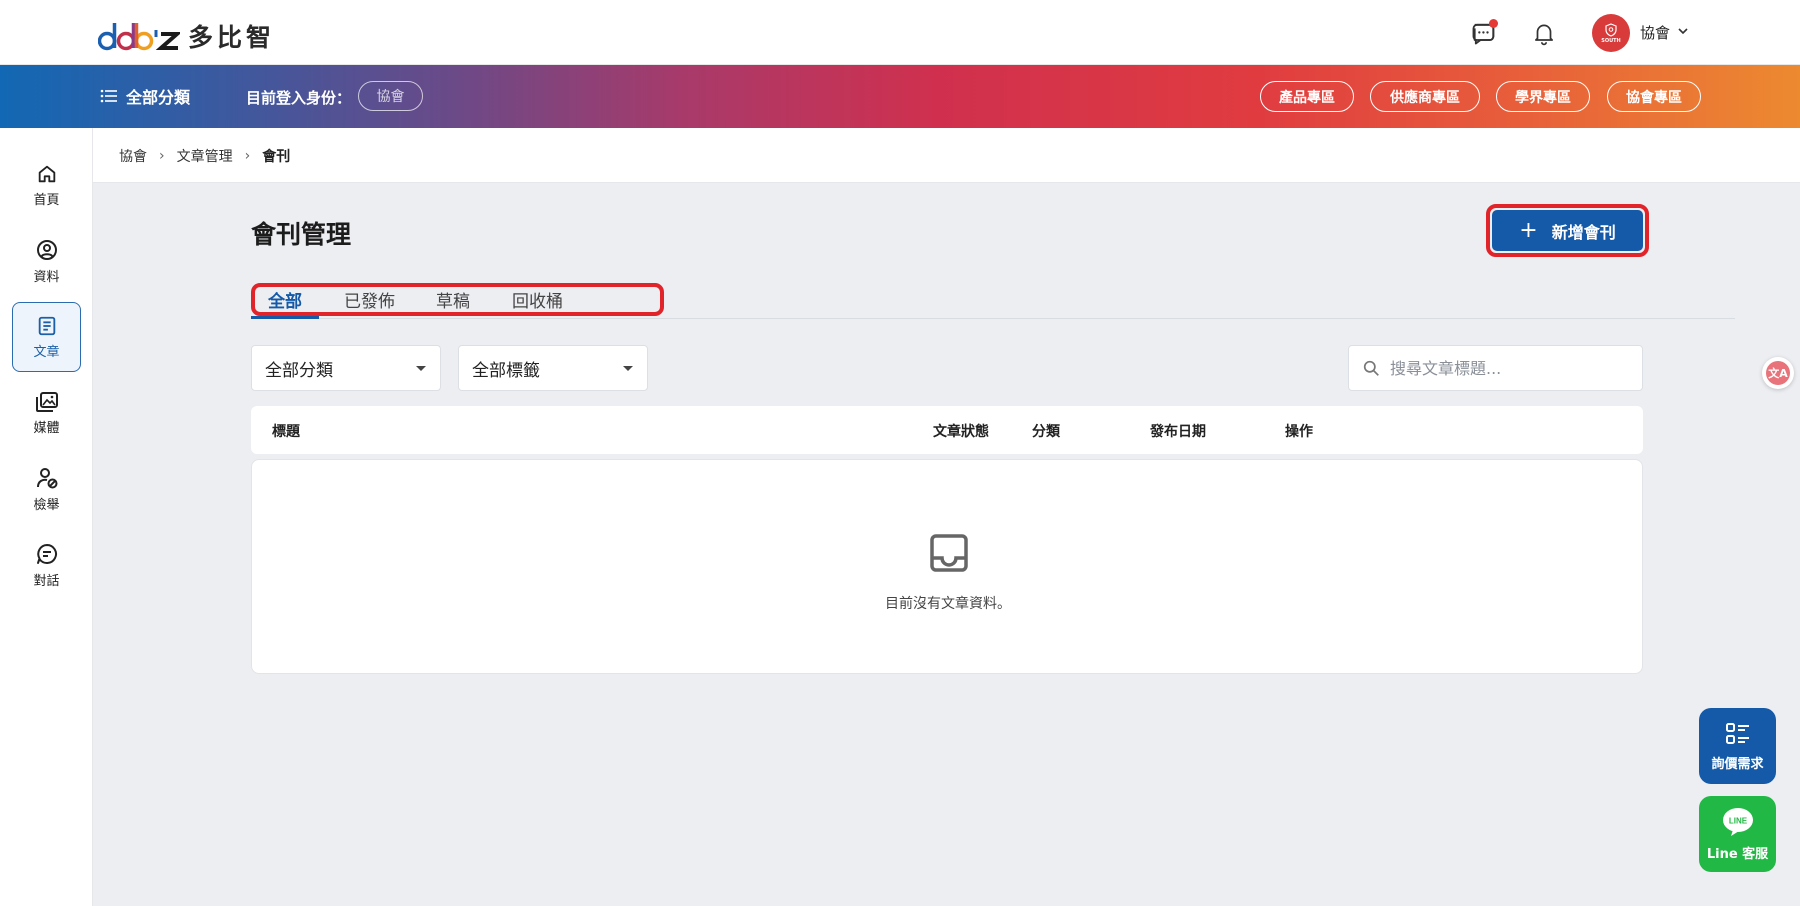  I want to click on report-user-icon, so click(46, 477).